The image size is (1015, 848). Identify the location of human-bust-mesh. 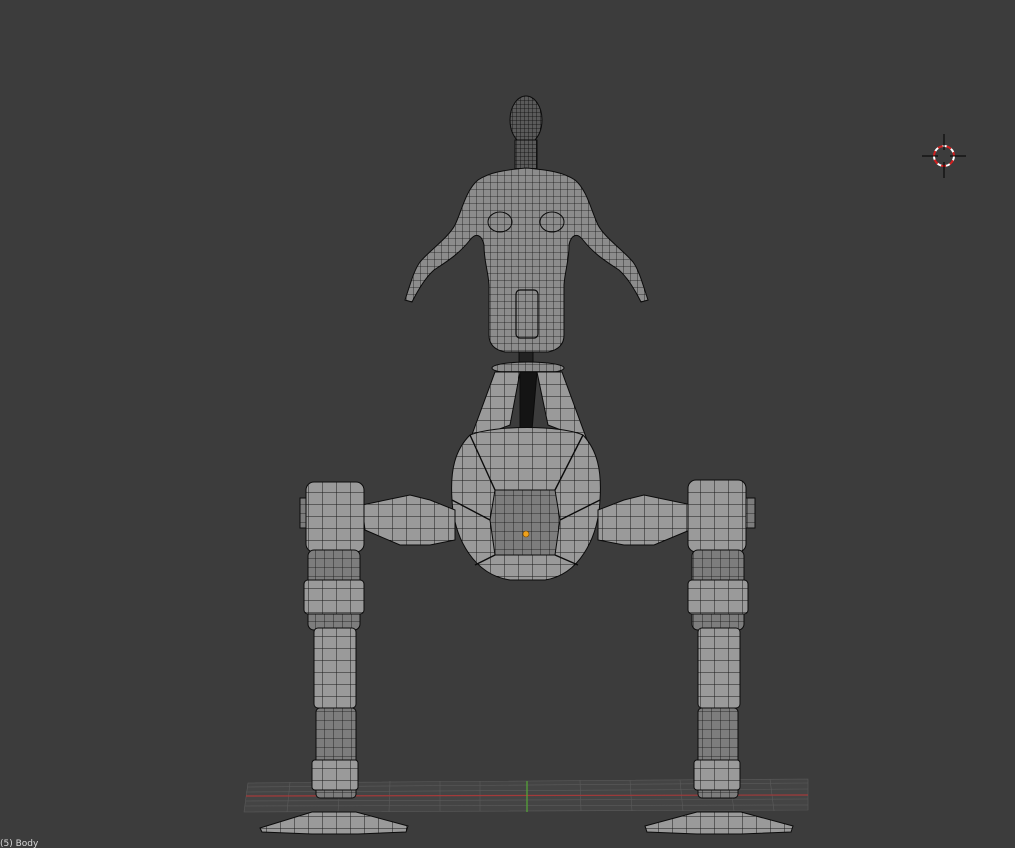
(526, 235).